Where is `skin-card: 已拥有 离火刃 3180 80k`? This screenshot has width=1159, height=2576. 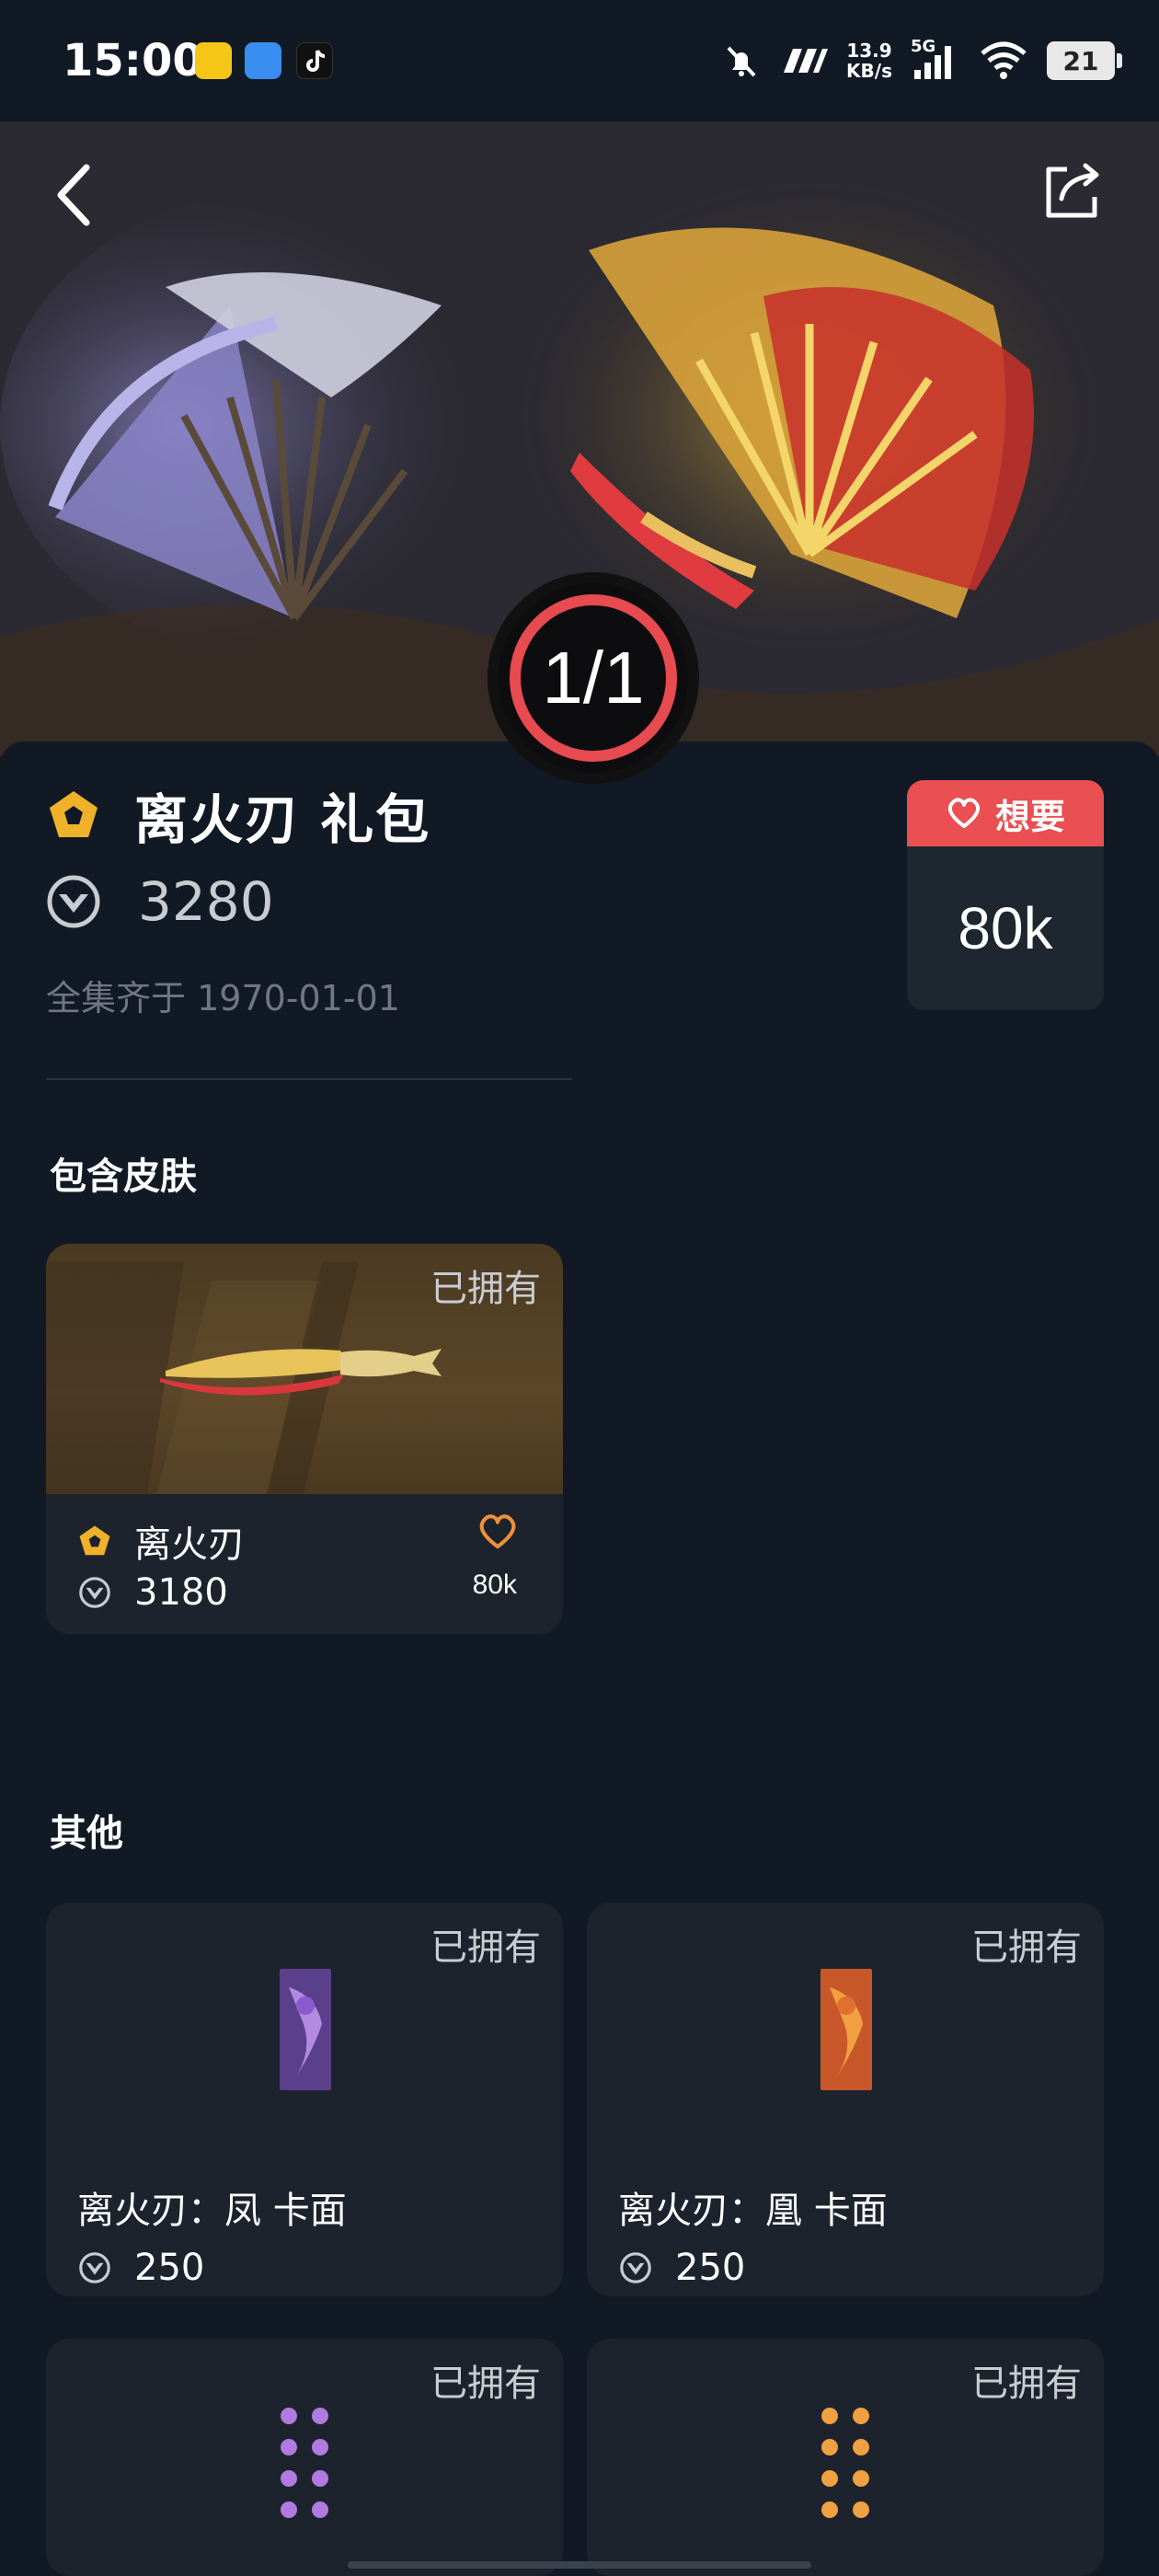
skin-card: 已拥有 离火刃 3180 80k is located at coordinates (304, 1439).